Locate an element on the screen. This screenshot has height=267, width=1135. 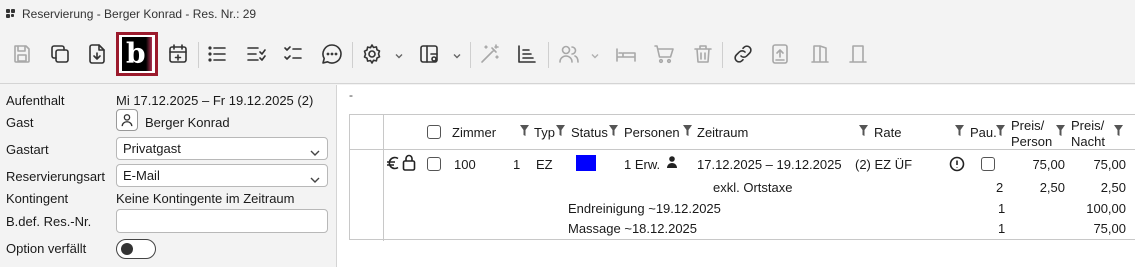
upload-icon is located at coordinates (780, 54).